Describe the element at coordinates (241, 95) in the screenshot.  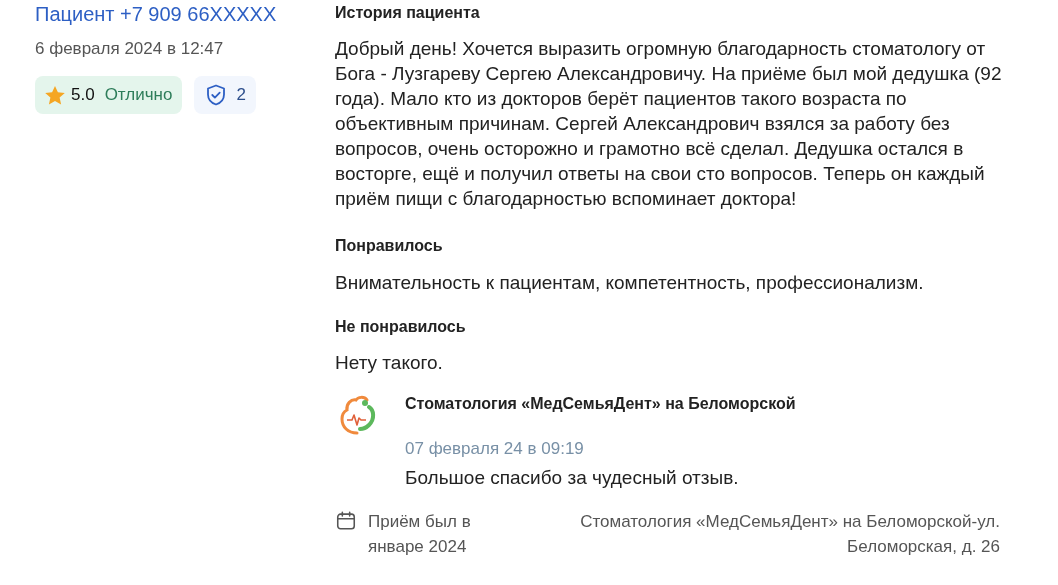
I see `verification-count: 2` at that location.